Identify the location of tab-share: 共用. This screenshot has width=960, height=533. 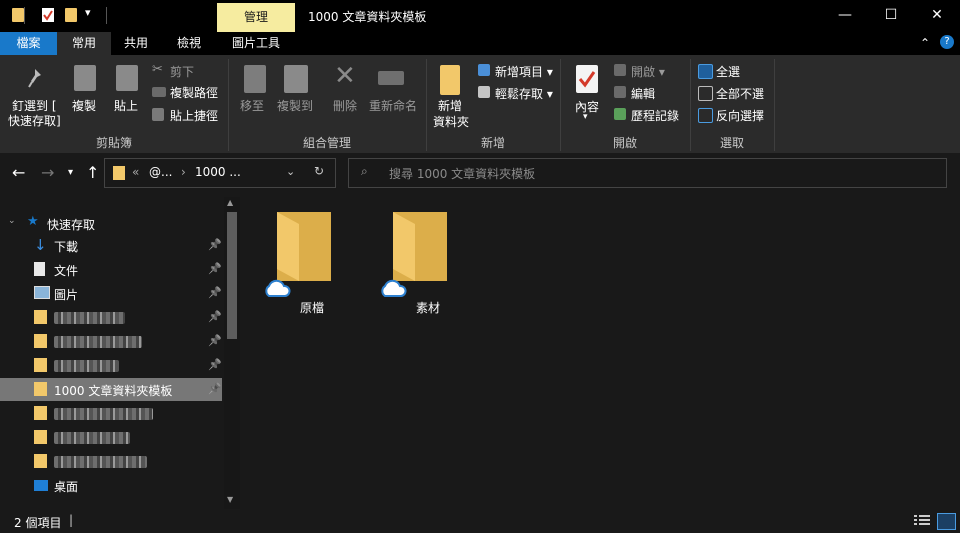
(136, 43).